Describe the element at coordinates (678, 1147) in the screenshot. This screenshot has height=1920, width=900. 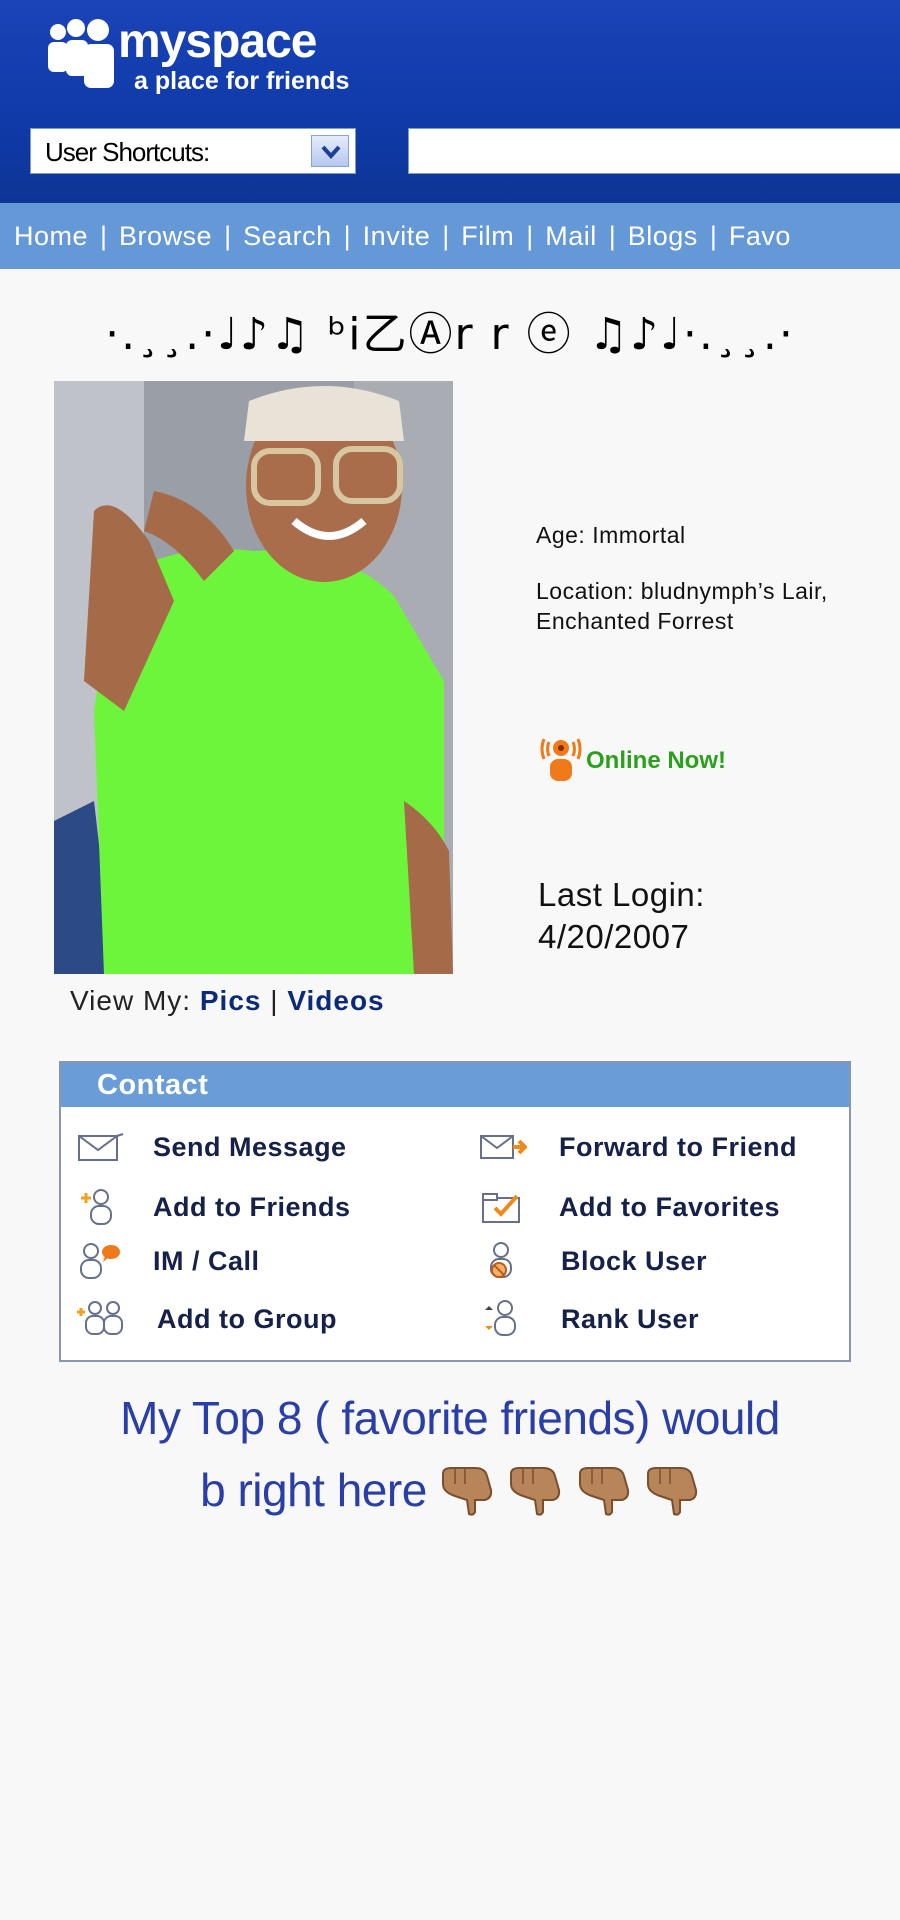
I see `forward-to-friend-label: Forward to Friend` at that location.